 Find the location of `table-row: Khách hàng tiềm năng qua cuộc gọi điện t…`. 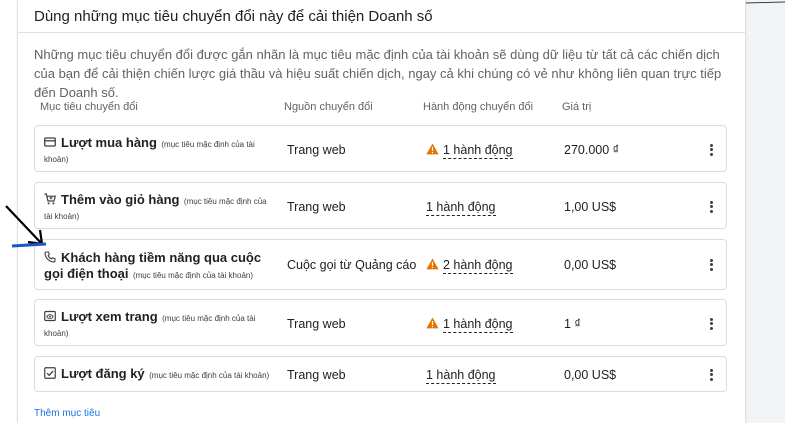

table-row: Khách hàng tiềm năng qua cuộc gọi điện t… is located at coordinates (380, 264).